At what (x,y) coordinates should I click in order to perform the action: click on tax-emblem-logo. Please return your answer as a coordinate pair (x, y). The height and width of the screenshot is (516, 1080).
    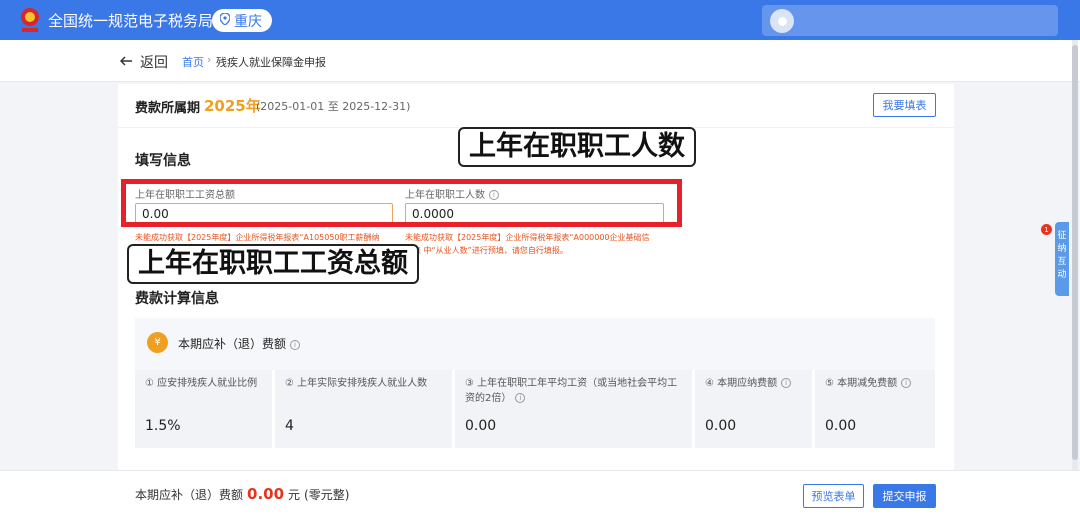
    Looking at the image, I should click on (30, 20).